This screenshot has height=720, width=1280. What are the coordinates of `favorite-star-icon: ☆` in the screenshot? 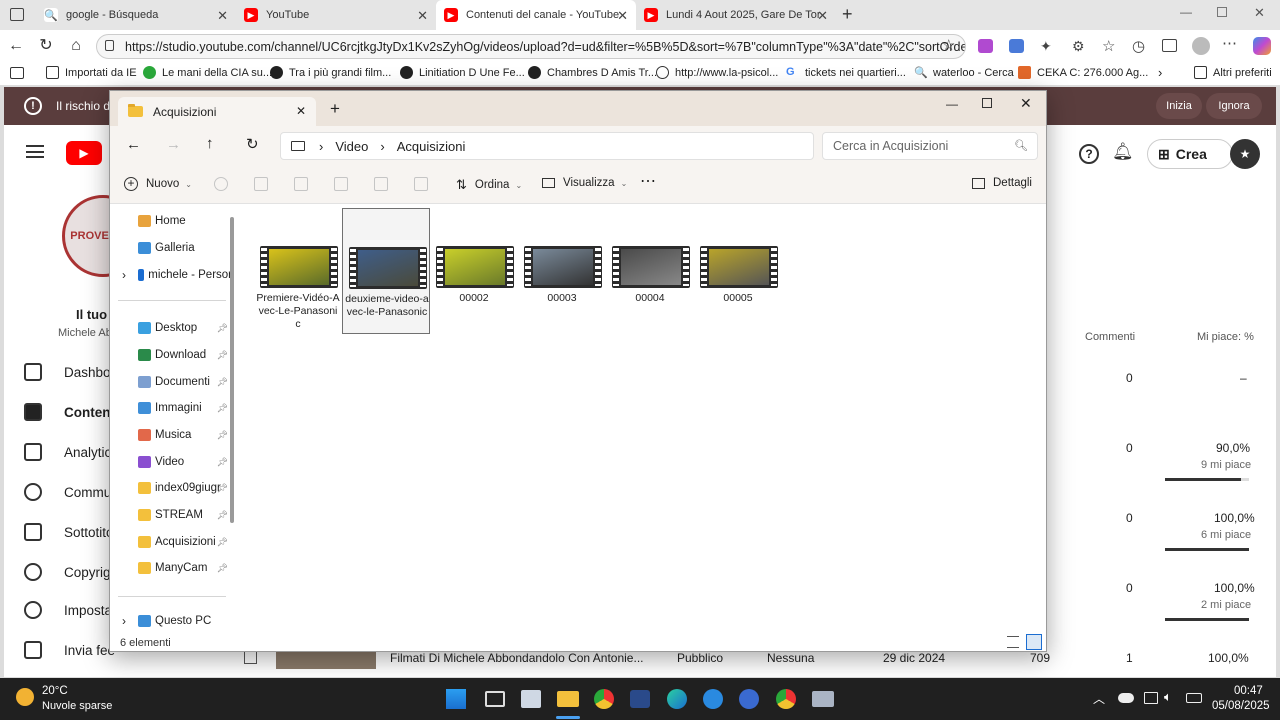 It's located at (948, 45).